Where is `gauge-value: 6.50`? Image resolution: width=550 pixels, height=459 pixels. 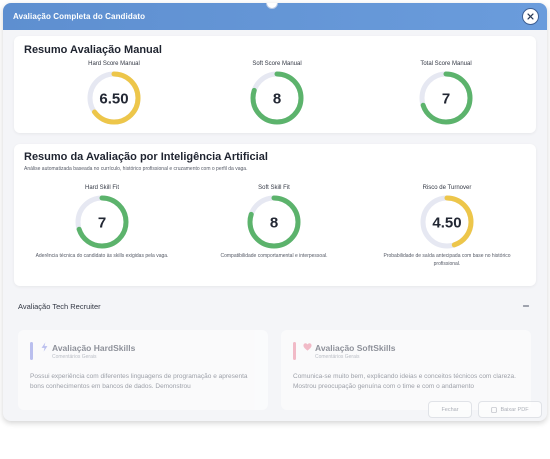
gauge-value: 6.50 is located at coordinates (113, 99).